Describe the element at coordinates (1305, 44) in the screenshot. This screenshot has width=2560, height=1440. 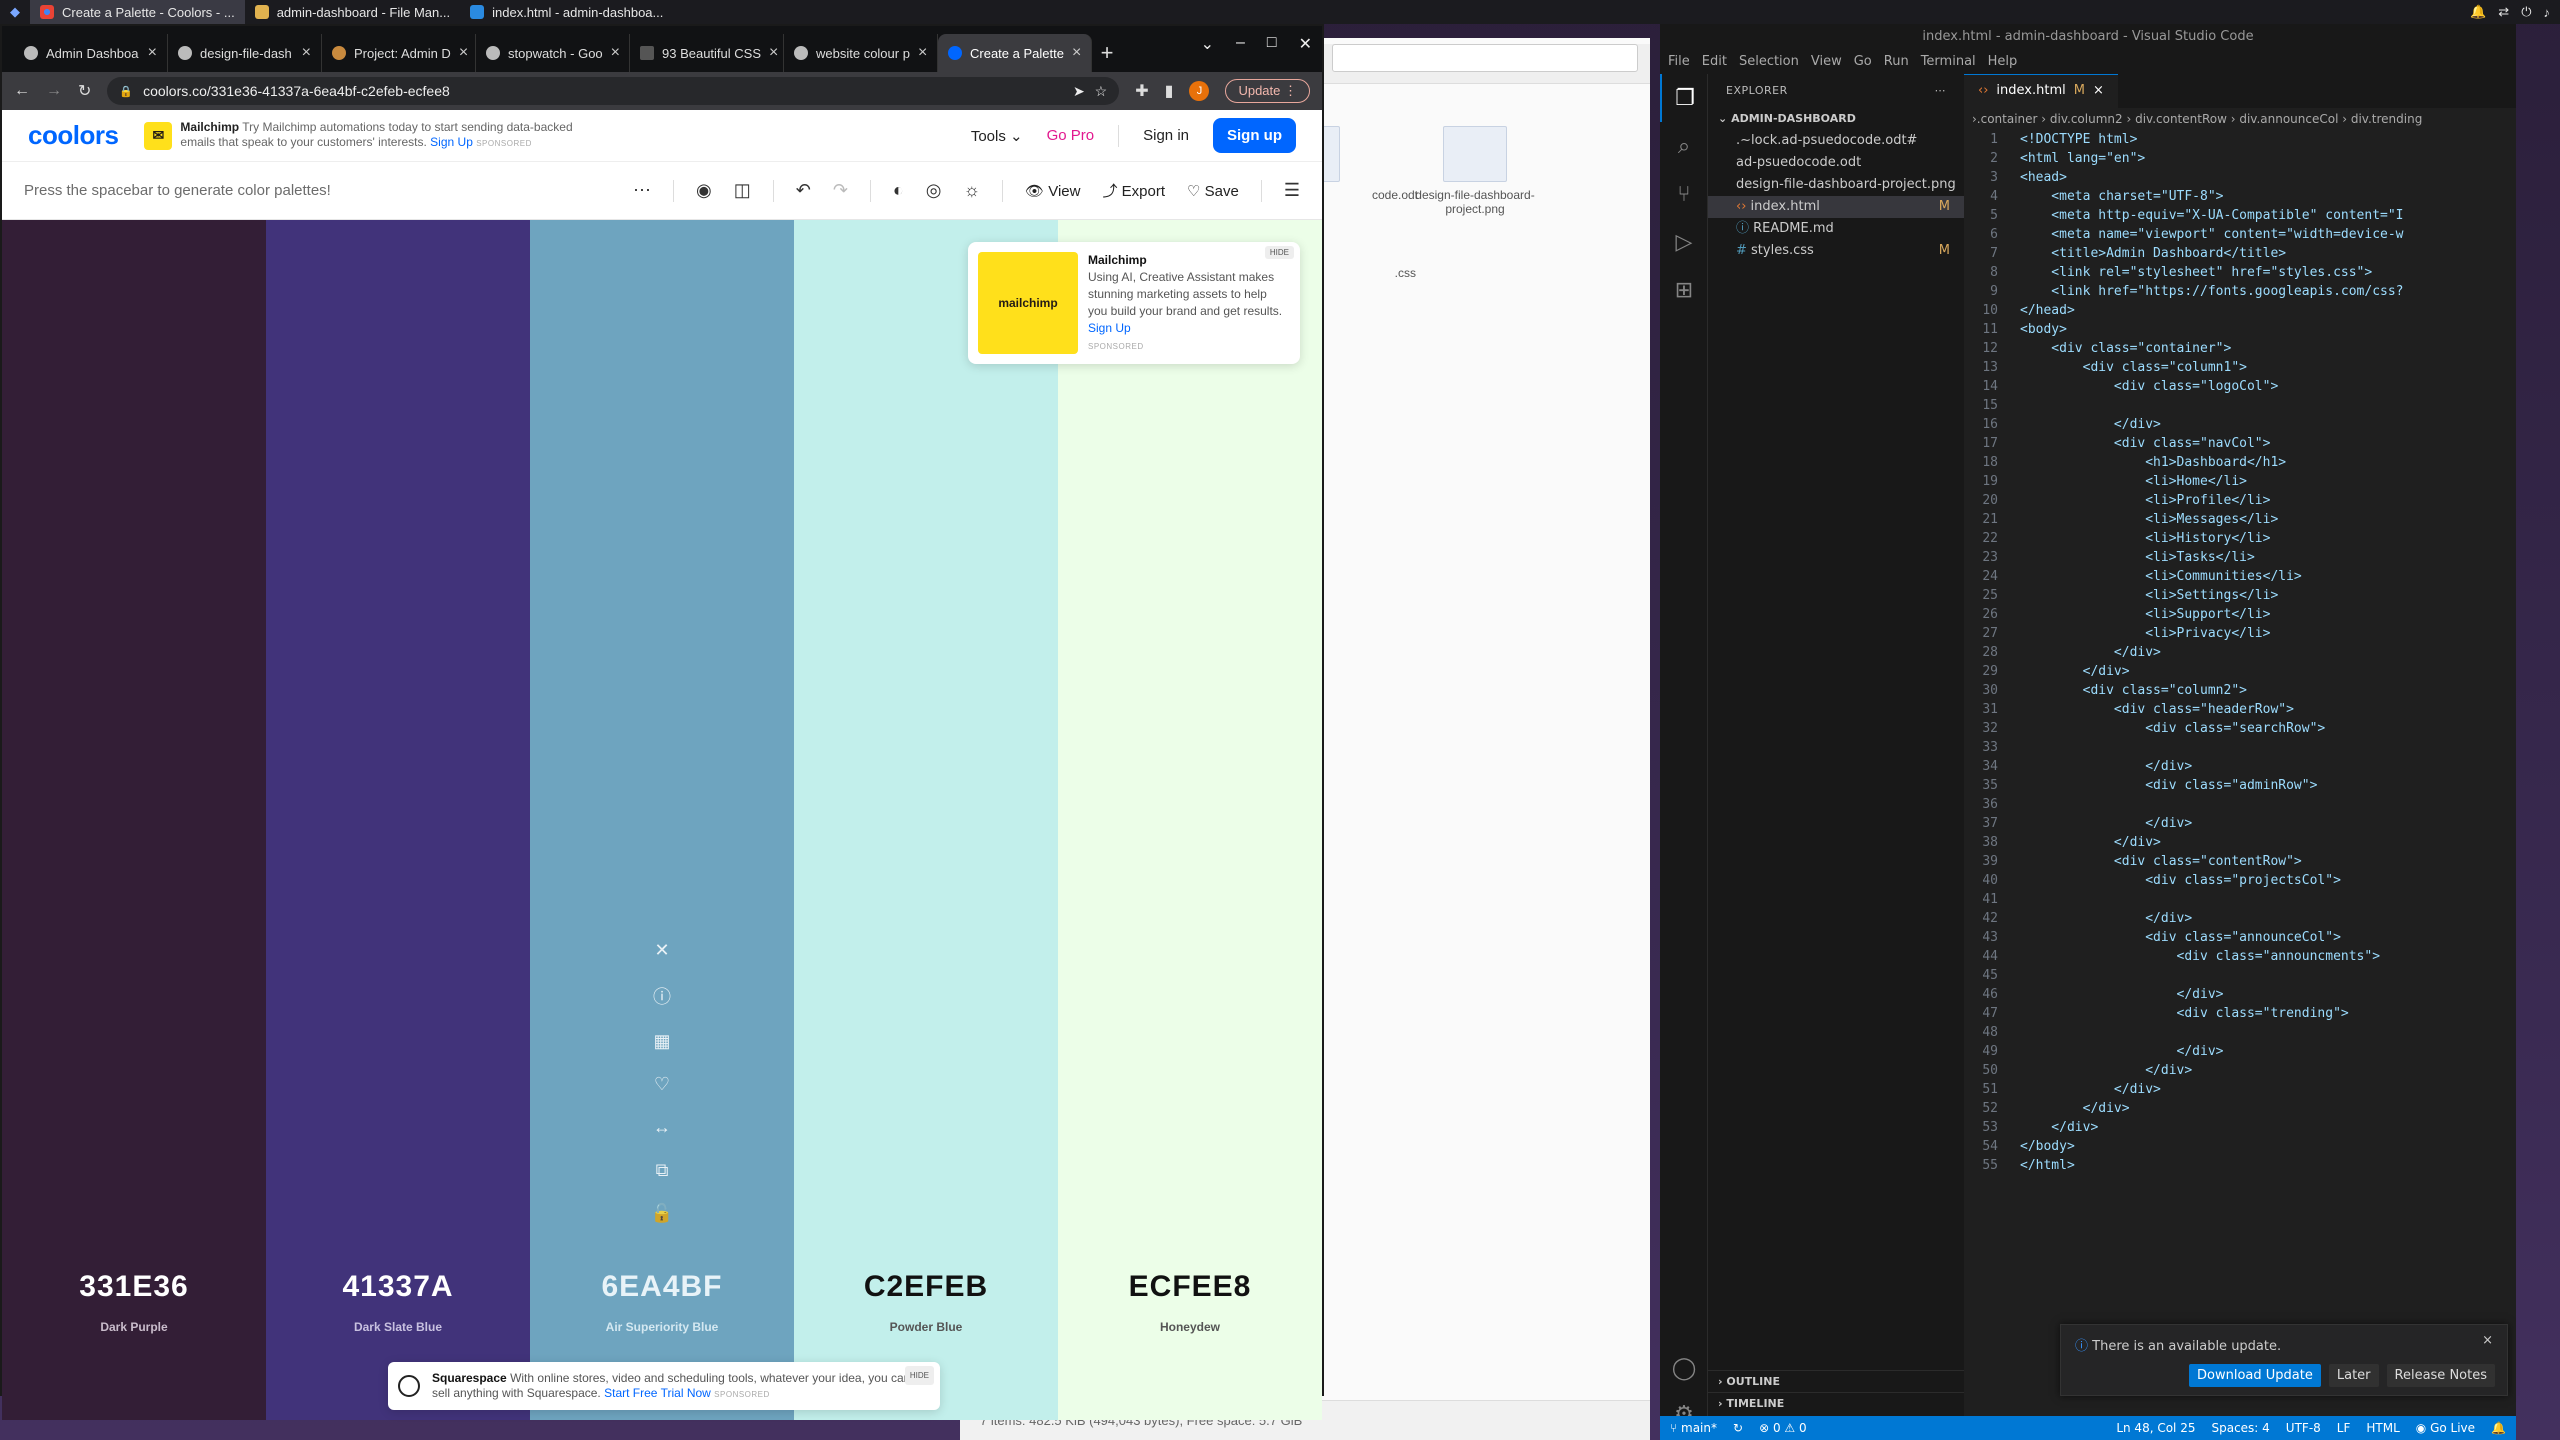
I see `close-window-icon: ✕` at that location.